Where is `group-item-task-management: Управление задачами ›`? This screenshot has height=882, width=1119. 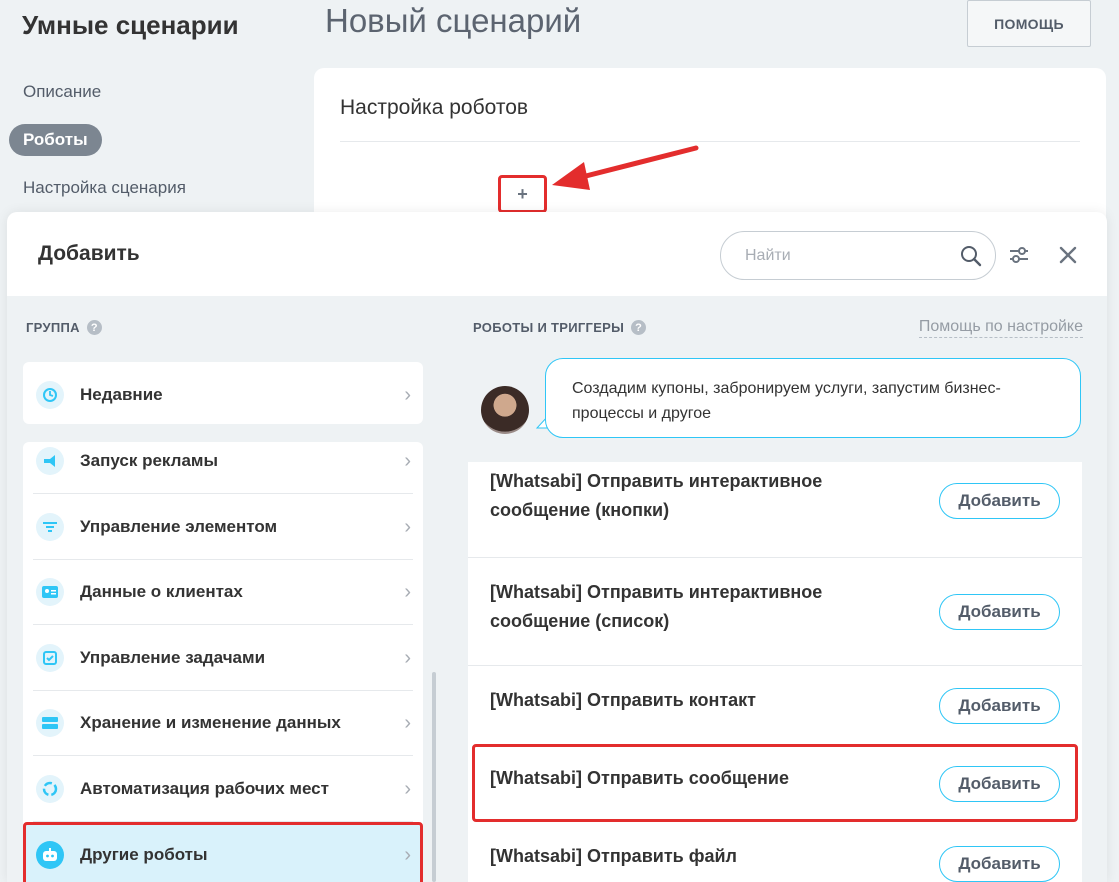 group-item-task-management: Управление задачами › is located at coordinates (223, 658).